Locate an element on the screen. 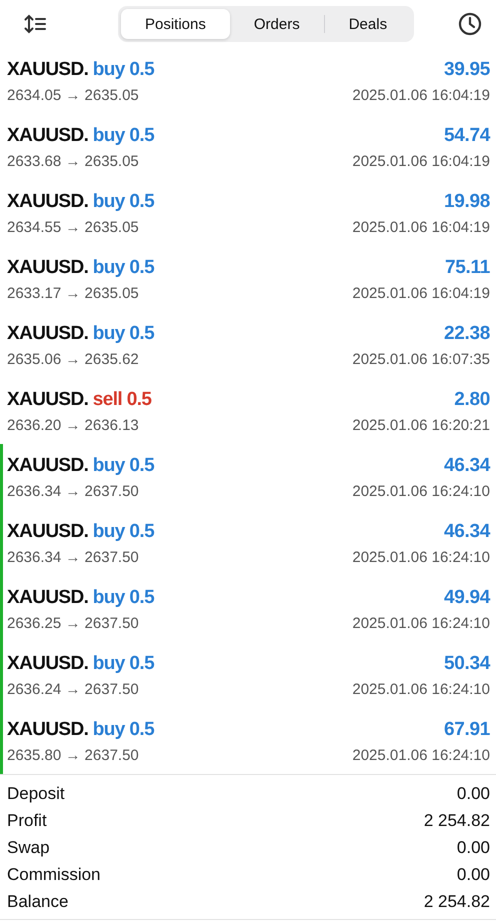  deal-time: 2025.01.06 16:20:21 is located at coordinates (421, 425).